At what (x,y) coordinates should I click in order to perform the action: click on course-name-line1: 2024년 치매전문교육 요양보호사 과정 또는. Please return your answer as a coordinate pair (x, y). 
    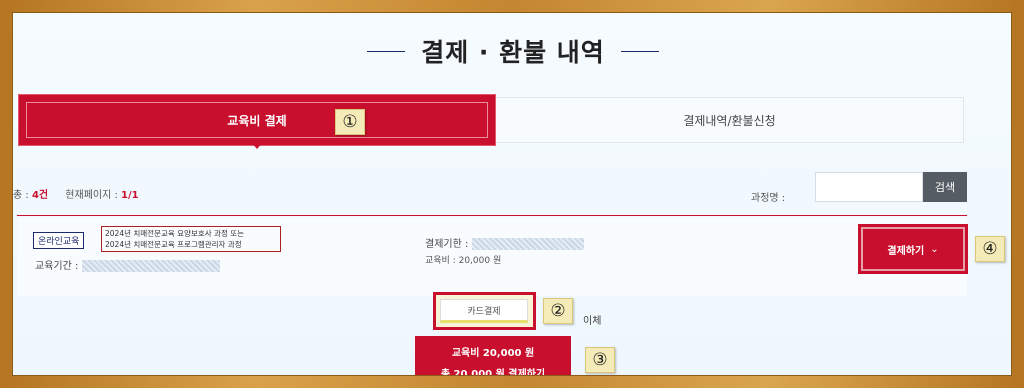
    Looking at the image, I should click on (175, 233).